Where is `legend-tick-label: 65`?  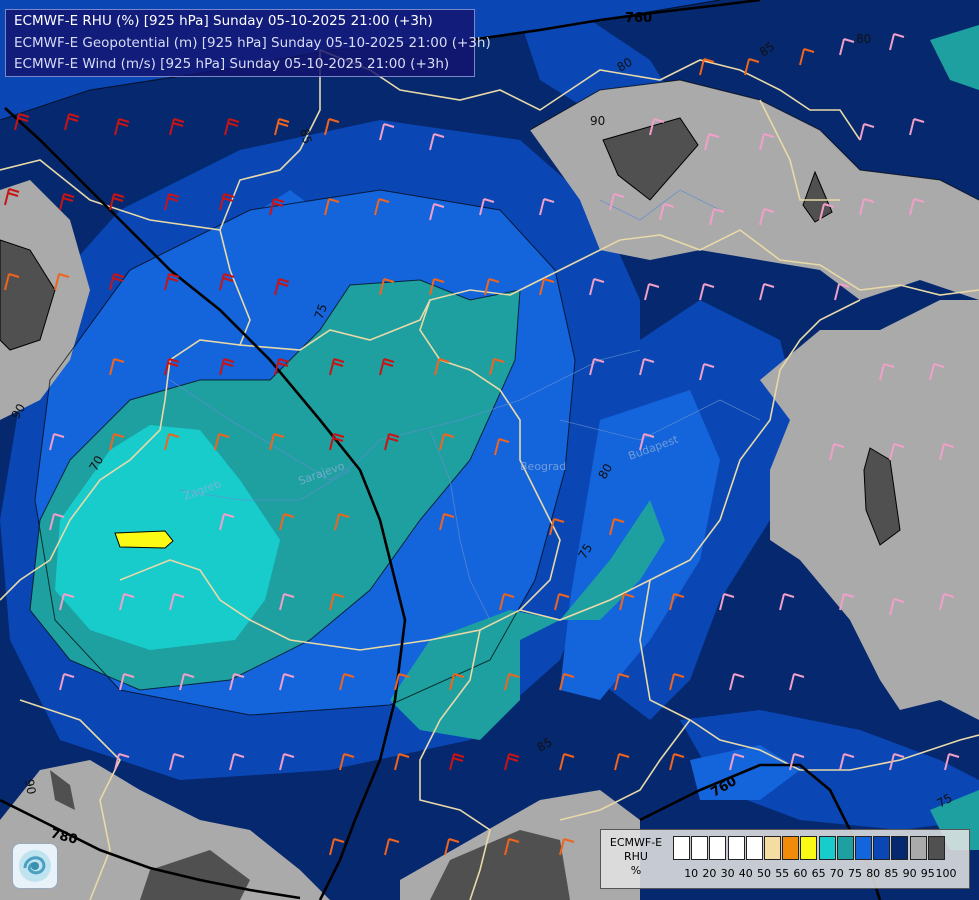
legend-tick-label: 65 is located at coordinates (818, 873).